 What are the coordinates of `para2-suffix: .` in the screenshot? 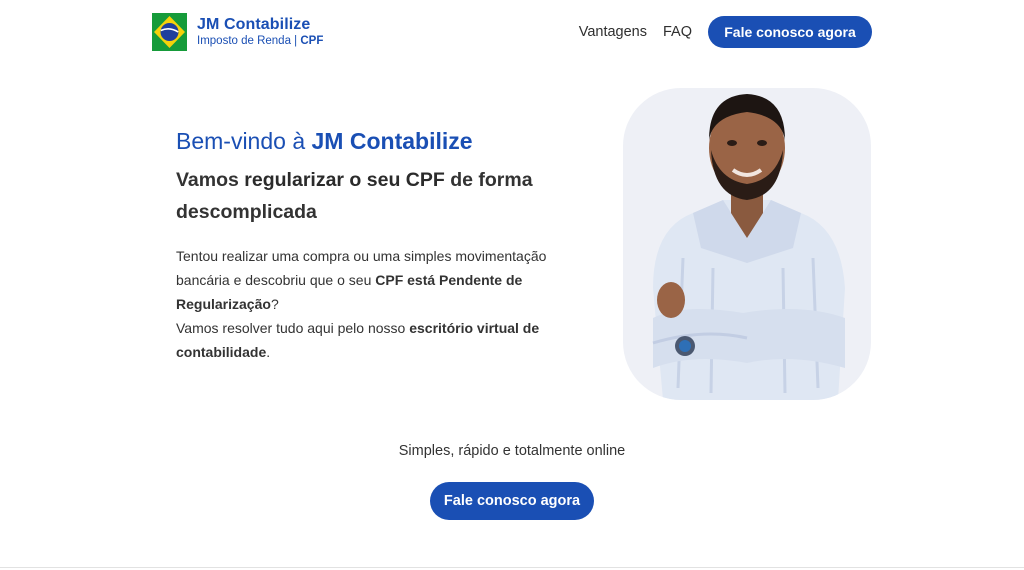 It's located at (268, 352).